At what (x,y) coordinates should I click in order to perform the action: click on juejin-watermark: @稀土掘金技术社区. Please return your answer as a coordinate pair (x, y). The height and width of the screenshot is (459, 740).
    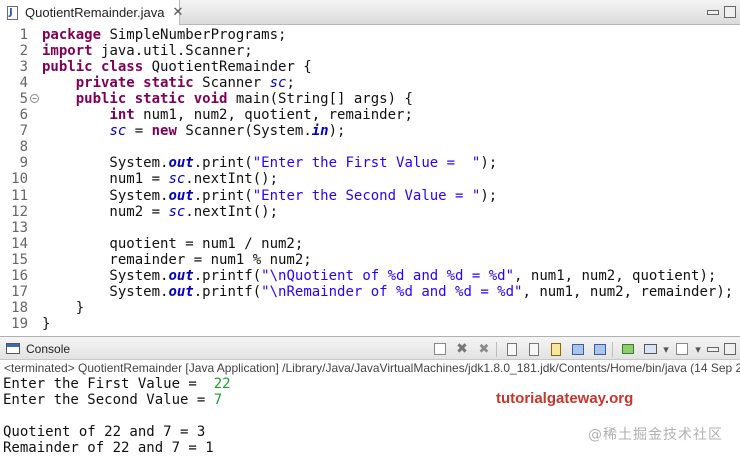
    Looking at the image, I should click on (655, 435).